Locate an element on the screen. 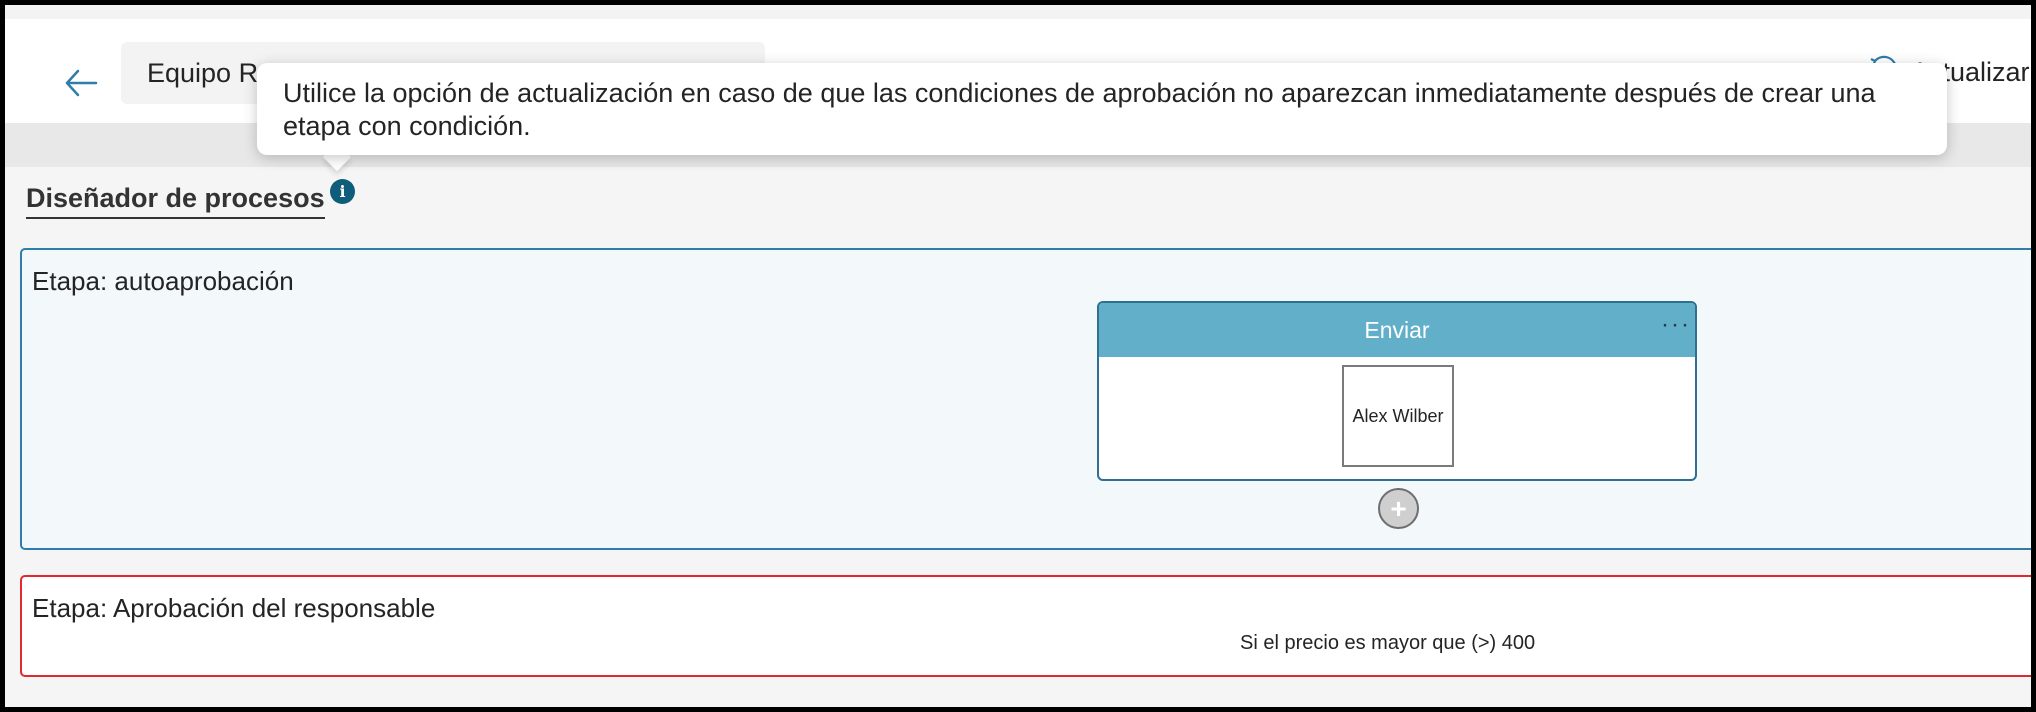 This screenshot has height=712, width=2036. stage-title: Etapa: Aprobación del responsable is located at coordinates (234, 608).